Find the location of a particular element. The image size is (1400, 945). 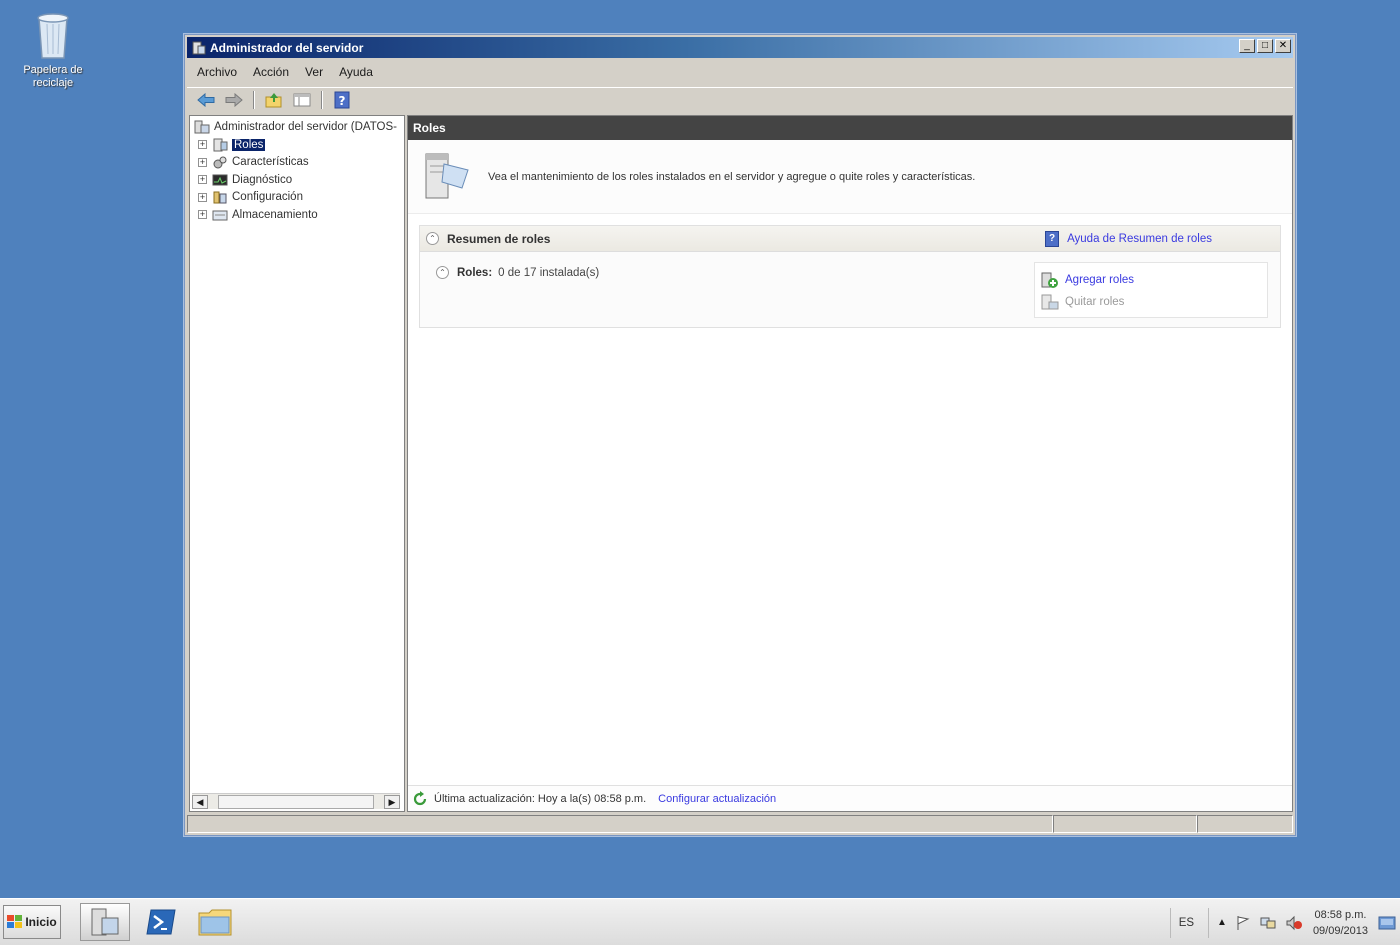

back-button is located at coordinates (206, 100).